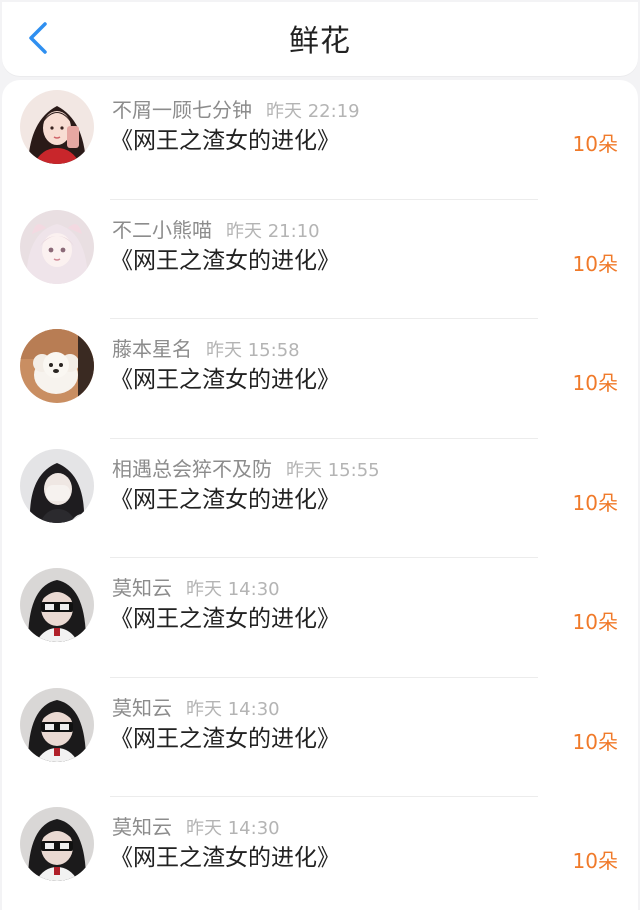 Image resolution: width=640 pixels, height=910 pixels. I want to click on record-meta: 不二小熊喵 昨天 21:10, so click(216, 230).